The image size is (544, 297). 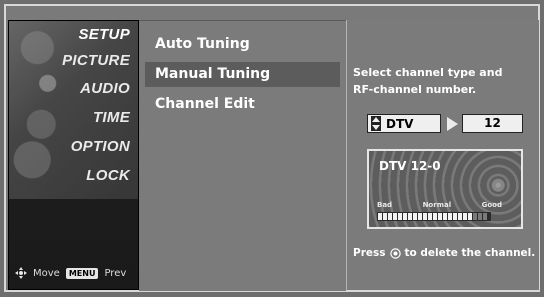 I want to click on option-channel-edit: Channel Edit, so click(x=242, y=104).